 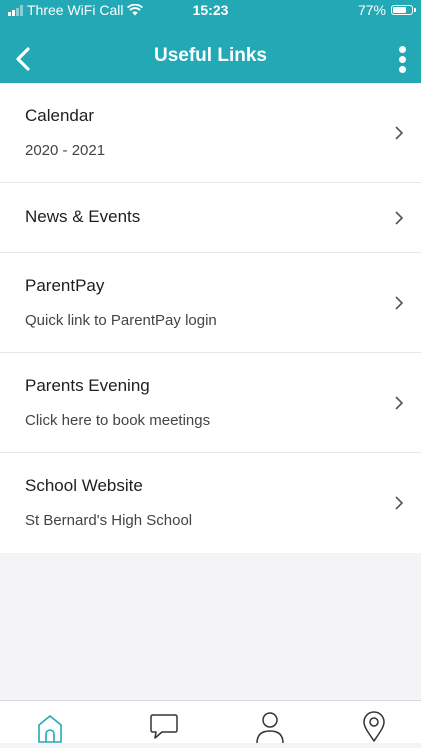 What do you see at coordinates (210, 133) in the screenshot?
I see `link-row-calendar: Calendar 2020 - 2021` at bounding box center [210, 133].